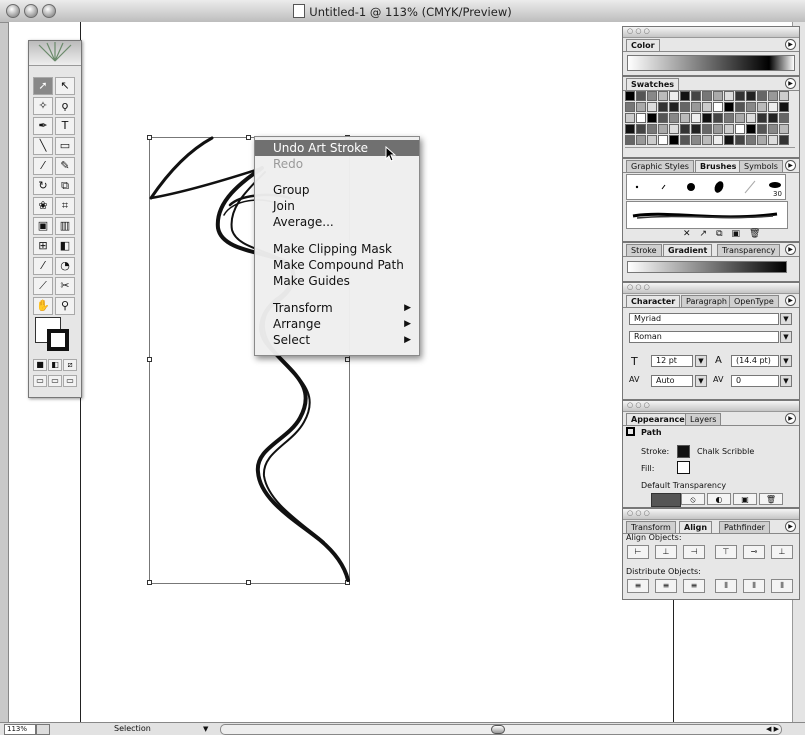  What do you see at coordinates (694, 552) in the screenshot?
I see `align-right-button: ⊣` at bounding box center [694, 552].